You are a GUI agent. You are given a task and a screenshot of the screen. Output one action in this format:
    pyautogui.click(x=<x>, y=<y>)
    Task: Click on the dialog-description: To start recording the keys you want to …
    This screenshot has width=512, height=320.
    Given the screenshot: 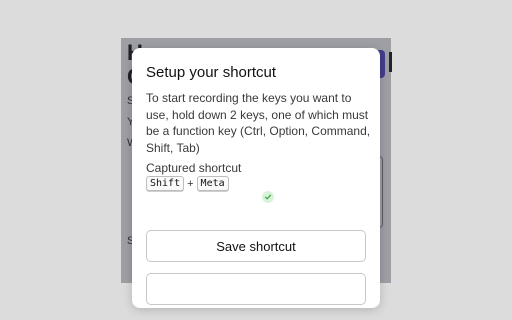 What is the action you would take?
    pyautogui.click(x=258, y=123)
    